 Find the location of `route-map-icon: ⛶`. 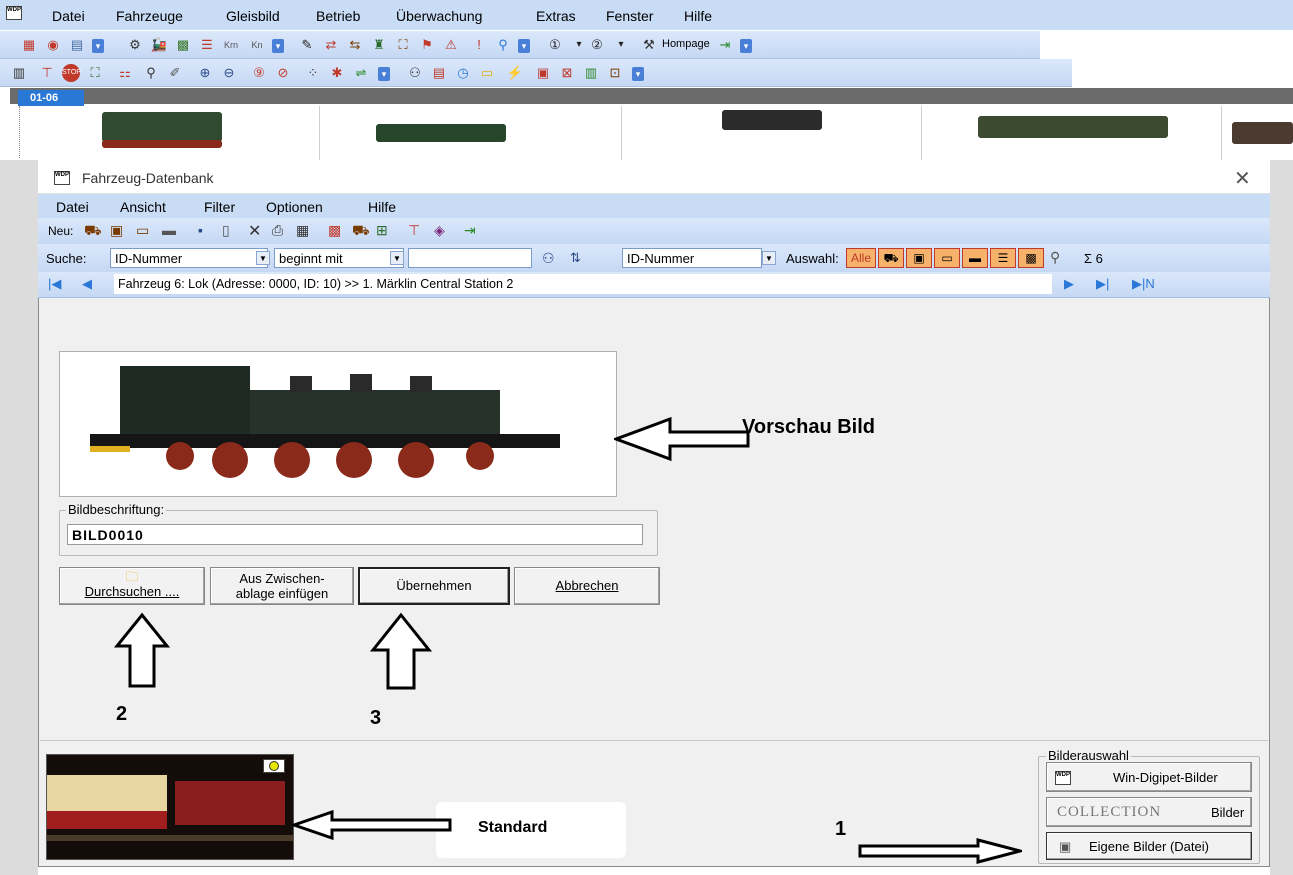

route-map-icon: ⛶ is located at coordinates (95, 73).